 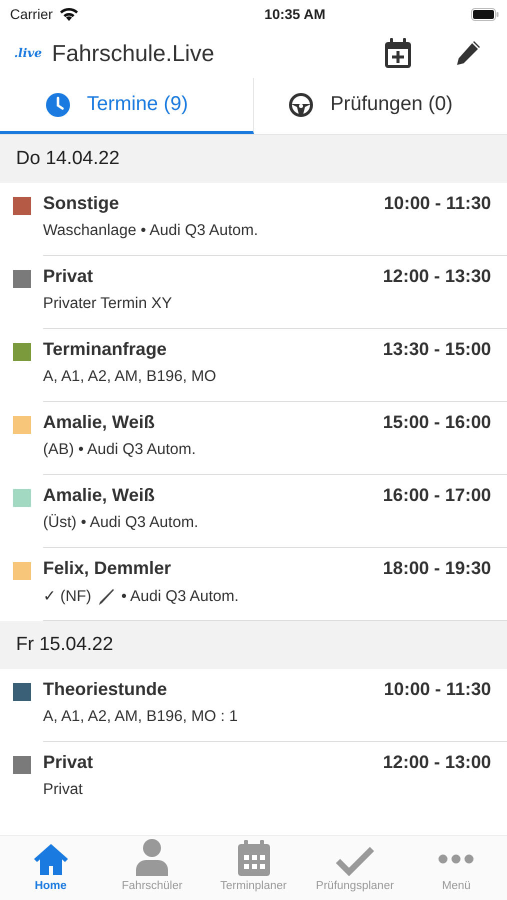 What do you see at coordinates (107, 304) in the screenshot?
I see `appointment-details: Privater Termin XY` at bounding box center [107, 304].